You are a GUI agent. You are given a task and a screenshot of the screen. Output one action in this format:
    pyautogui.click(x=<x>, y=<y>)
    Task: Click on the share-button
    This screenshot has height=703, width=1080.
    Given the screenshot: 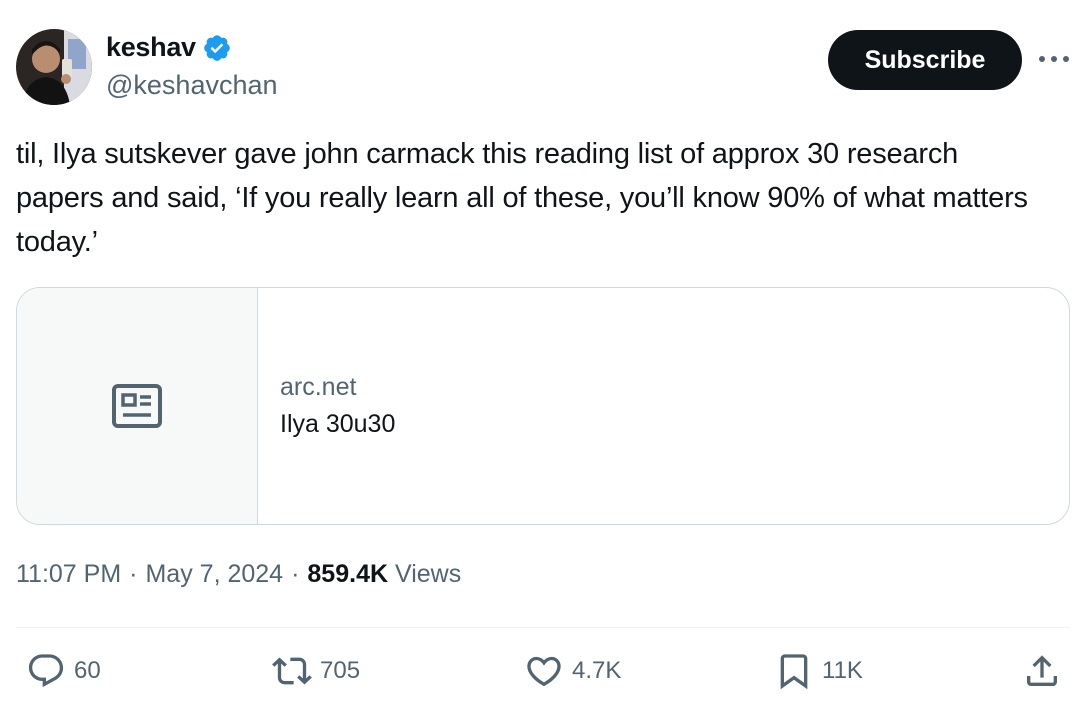 What is the action you would take?
    pyautogui.click(x=1042, y=671)
    